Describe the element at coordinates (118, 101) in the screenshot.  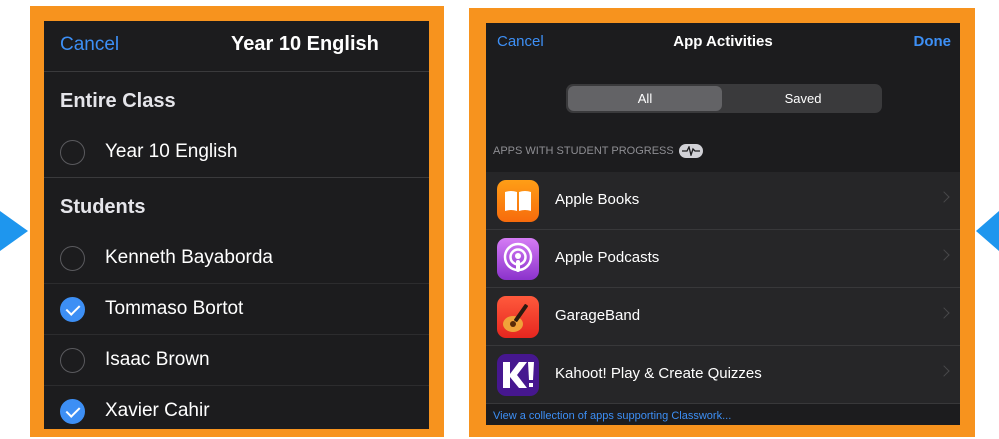
I see `section-header-entire-class: Entire Class` at that location.